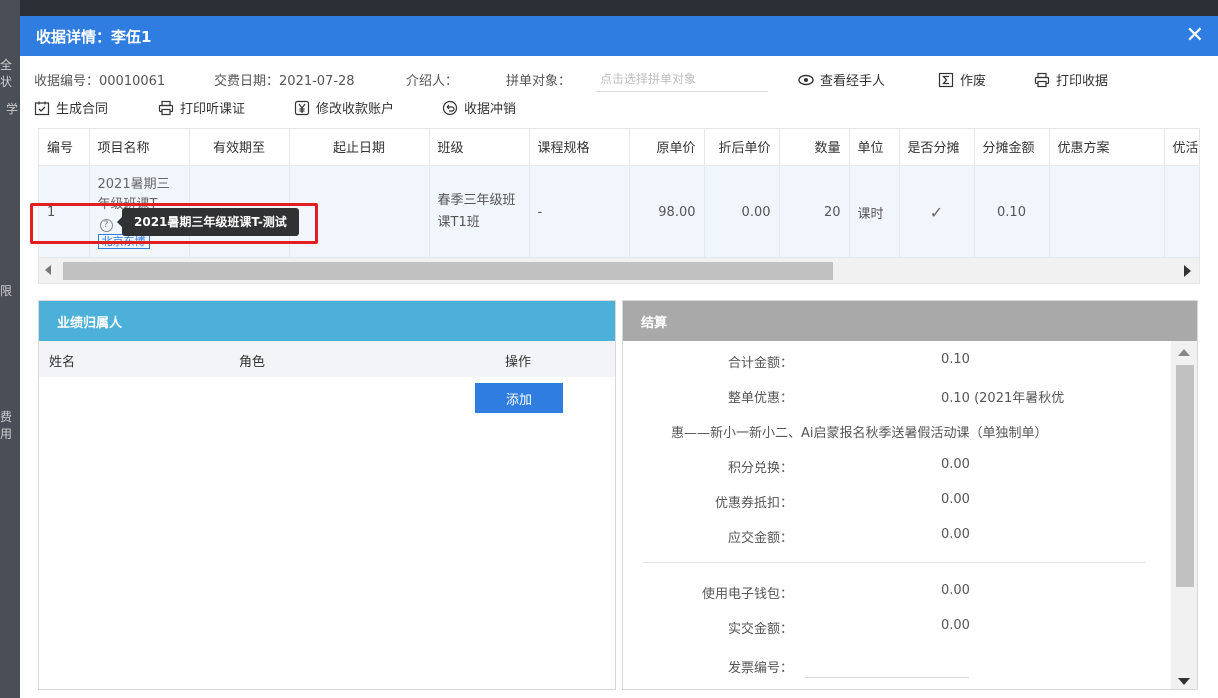  What do you see at coordinates (814, 147) in the screenshot?
I see `col-header: 数量` at bounding box center [814, 147].